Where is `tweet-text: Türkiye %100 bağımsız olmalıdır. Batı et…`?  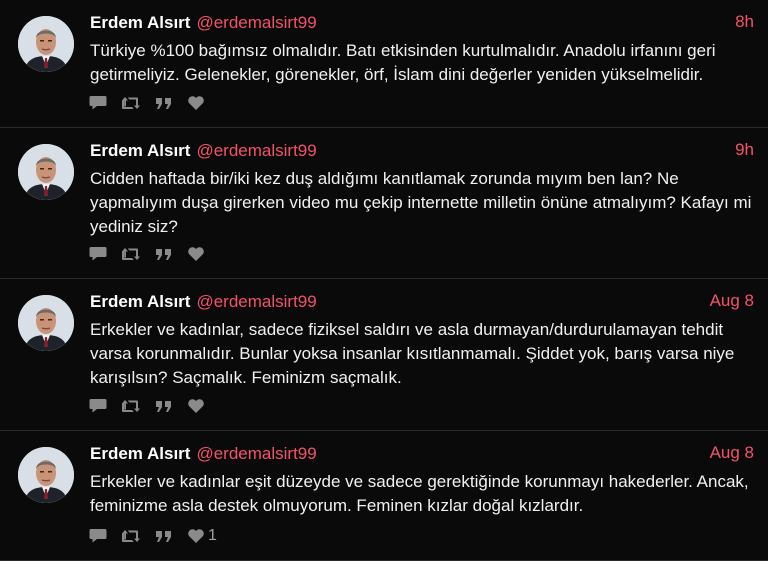
tweet-text: Türkiye %100 bağımsız olmalıdır. Batı et… is located at coordinates (403, 62).